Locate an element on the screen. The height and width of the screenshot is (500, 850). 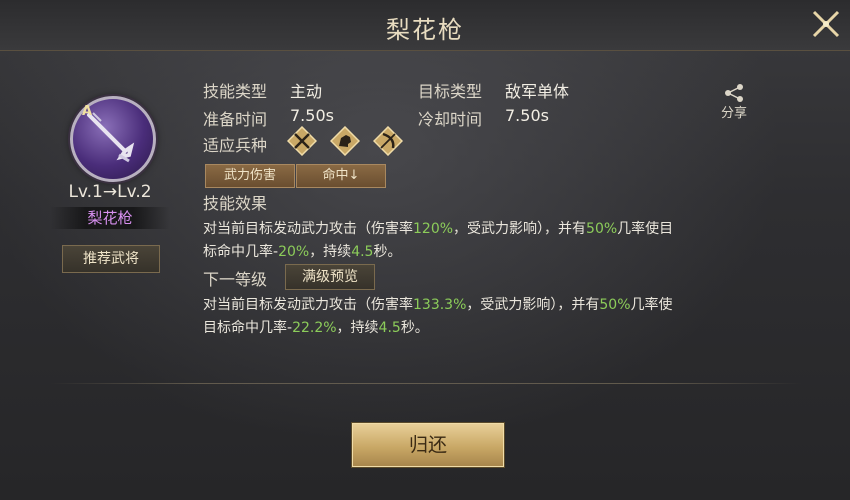
next-level-heading: 下一等级 is located at coordinates (235, 279).